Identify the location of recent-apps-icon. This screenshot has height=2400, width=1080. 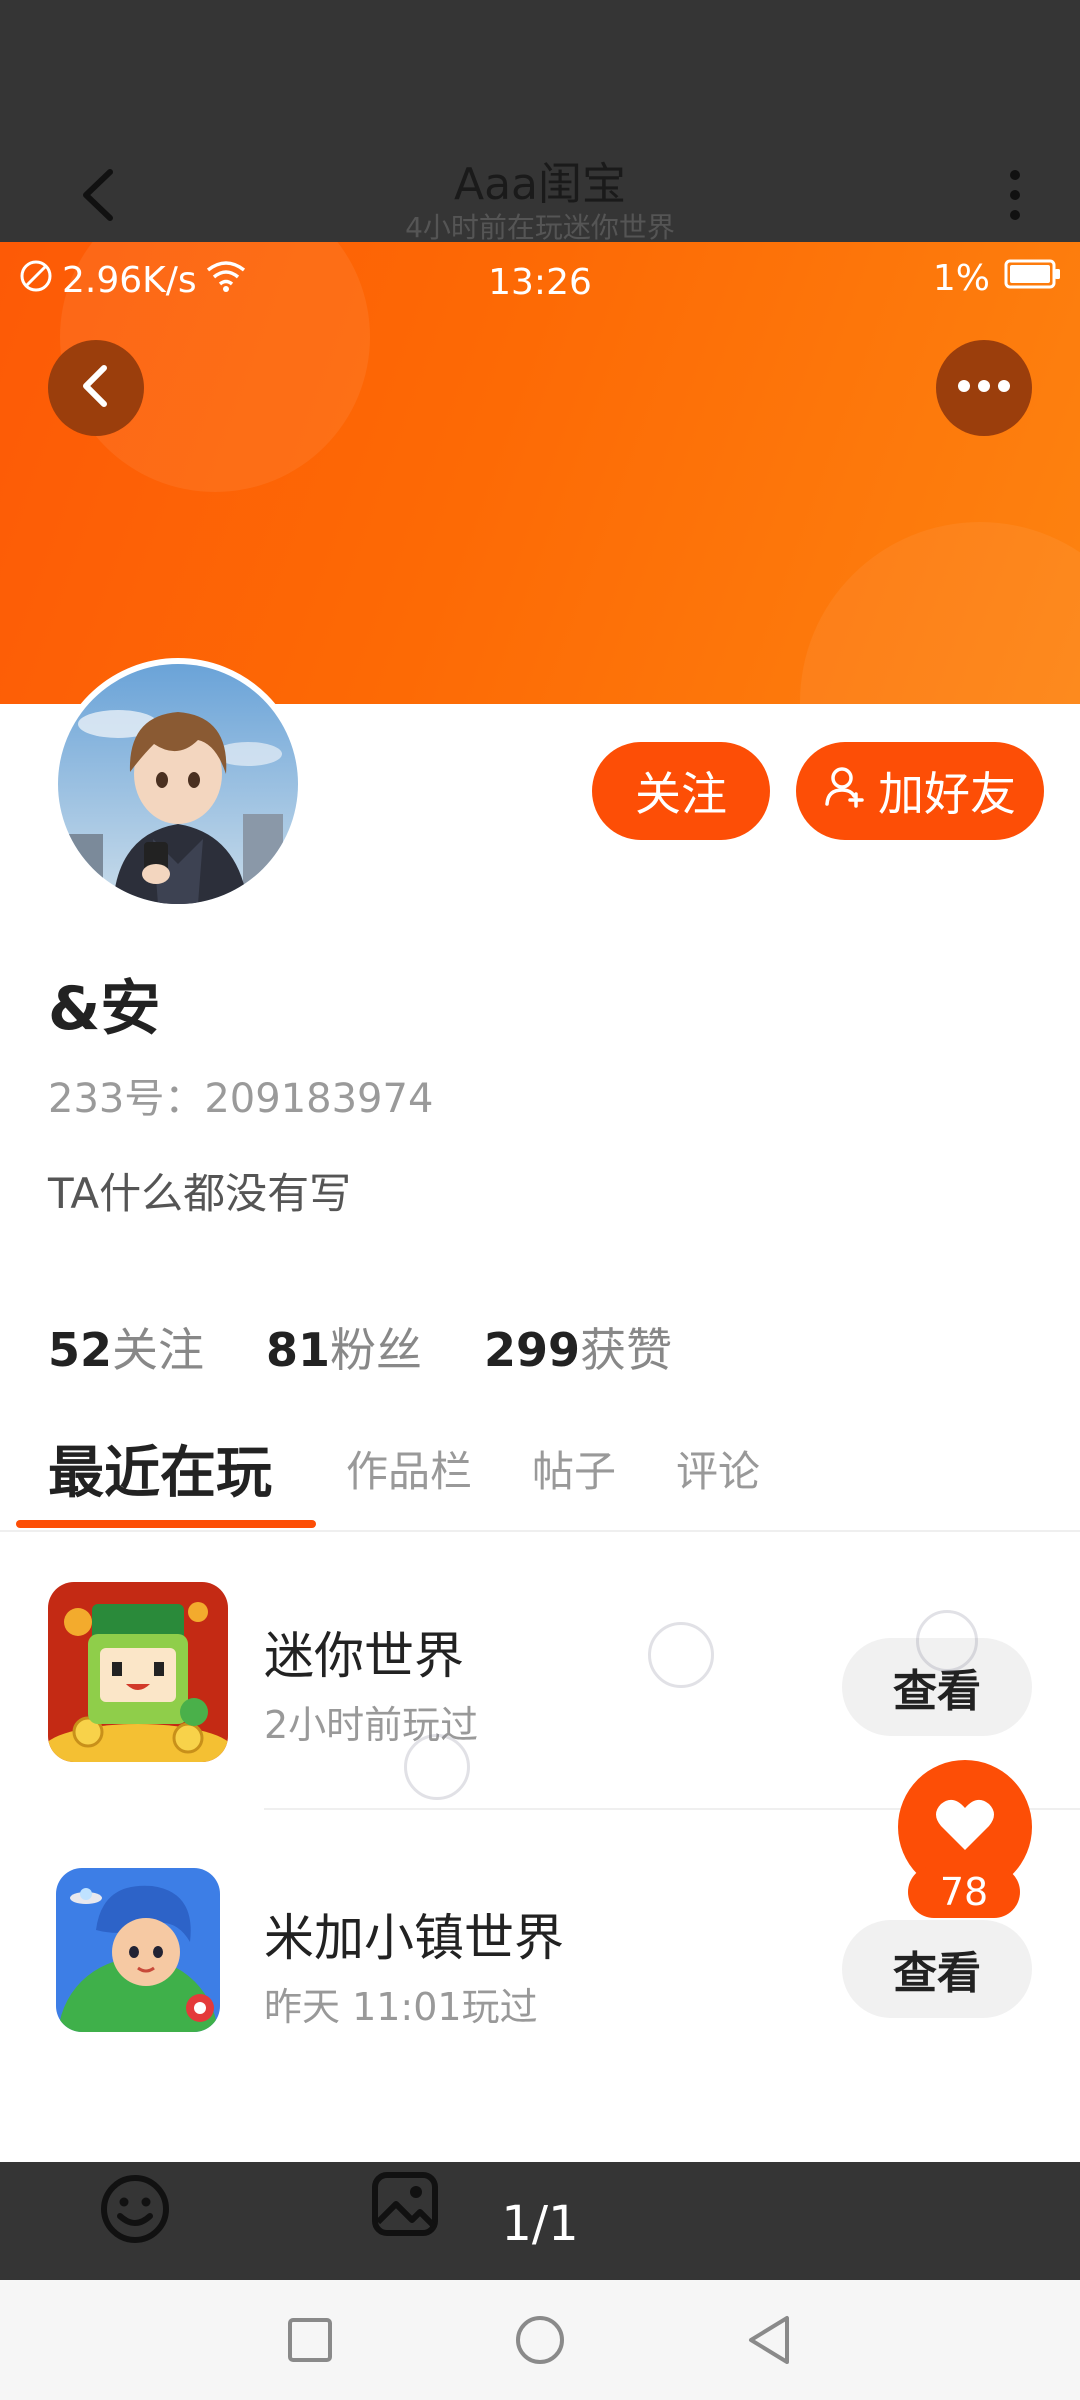
(310, 2340).